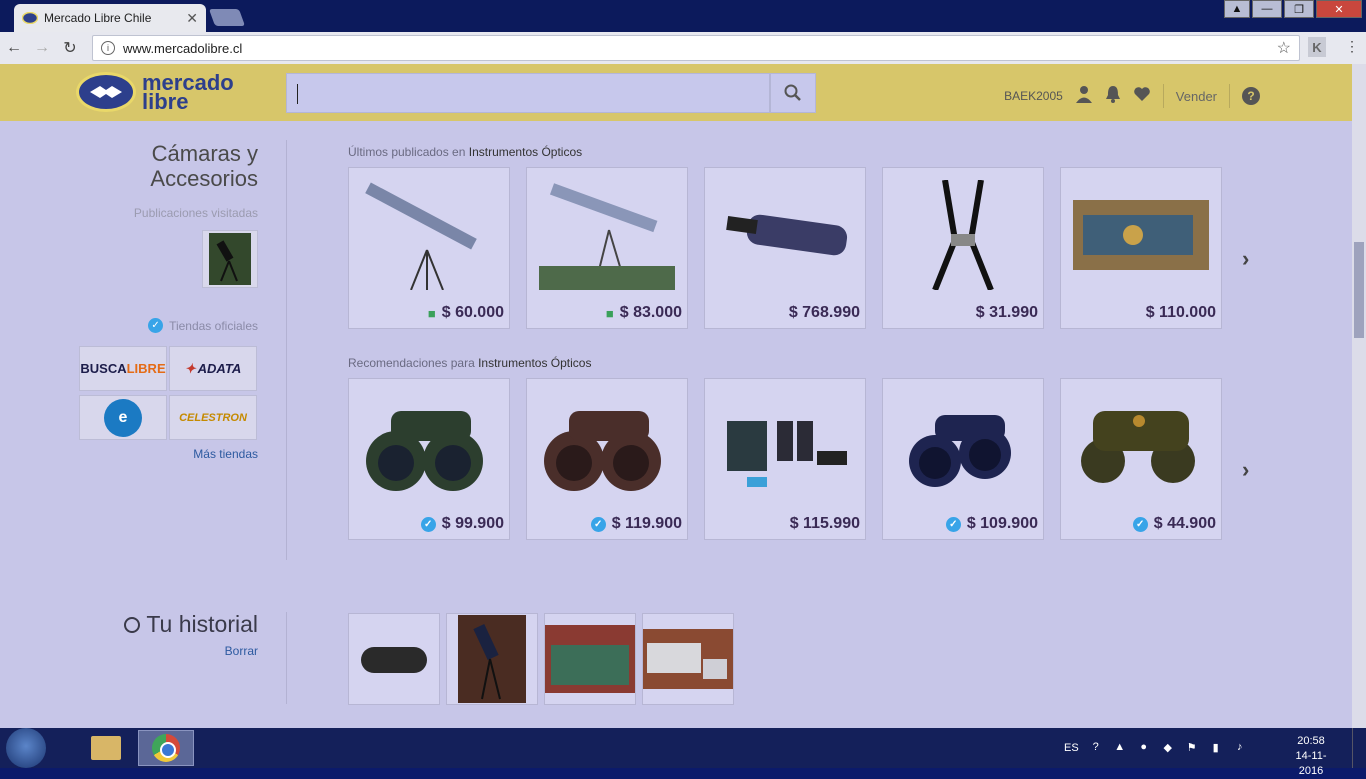  I want to click on taskbar-chrome-button, so click(166, 748).